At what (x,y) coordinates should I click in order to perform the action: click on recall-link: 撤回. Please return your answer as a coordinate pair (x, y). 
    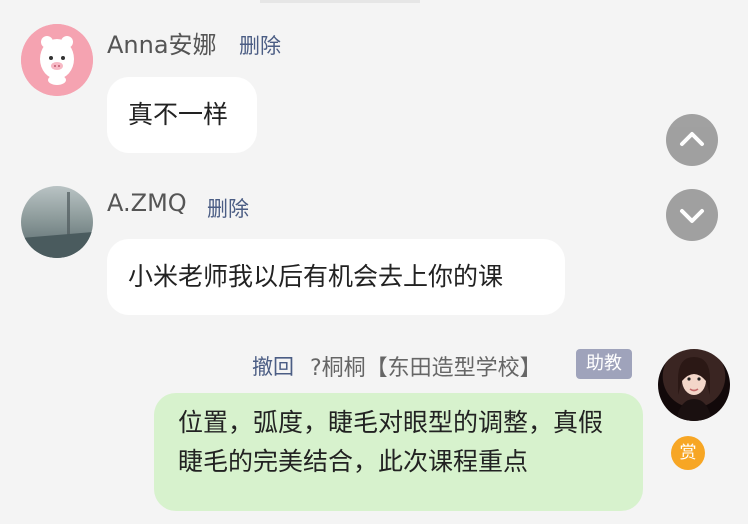
    Looking at the image, I should click on (273, 366).